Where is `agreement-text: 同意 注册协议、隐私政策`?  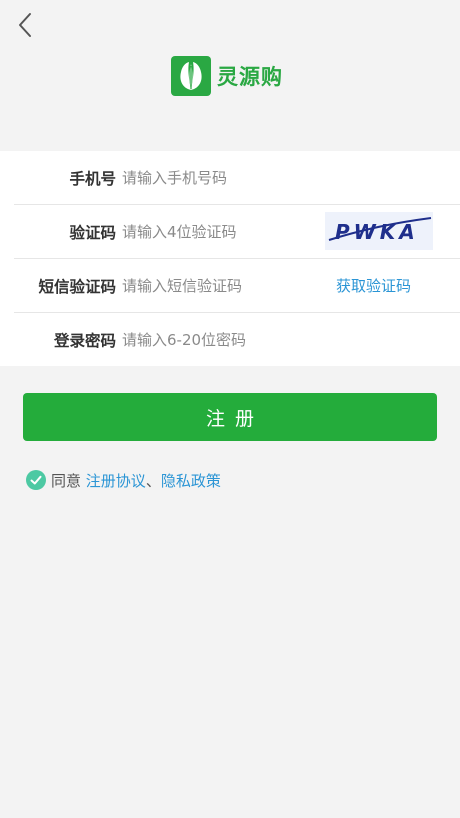 agreement-text: 同意 注册协议、隐私政策 is located at coordinates (136, 480).